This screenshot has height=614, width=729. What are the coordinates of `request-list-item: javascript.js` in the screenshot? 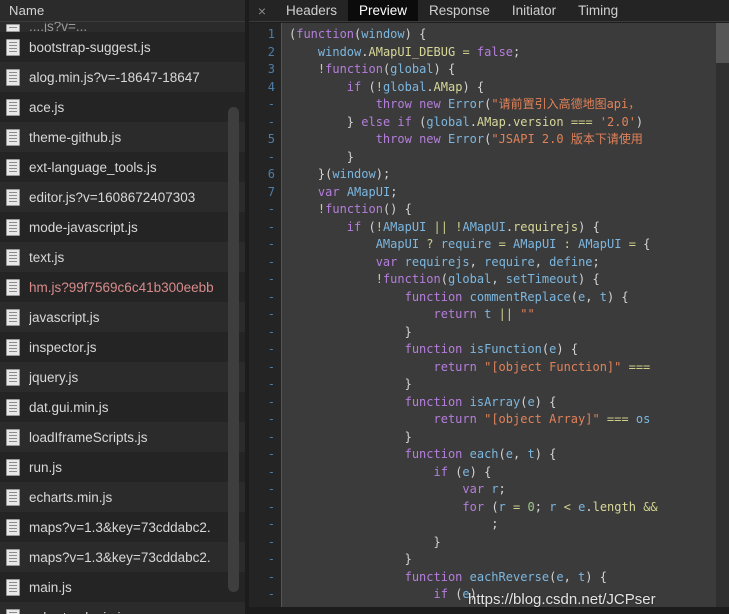 It's located at (122, 317).